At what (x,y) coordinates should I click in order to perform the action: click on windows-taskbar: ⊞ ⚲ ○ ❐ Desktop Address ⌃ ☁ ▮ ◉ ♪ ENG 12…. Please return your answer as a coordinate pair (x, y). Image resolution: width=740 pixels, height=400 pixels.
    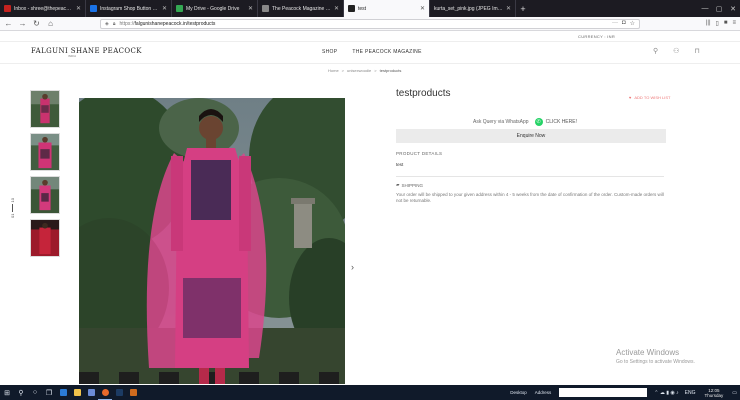
    Looking at the image, I should click on (370, 392).